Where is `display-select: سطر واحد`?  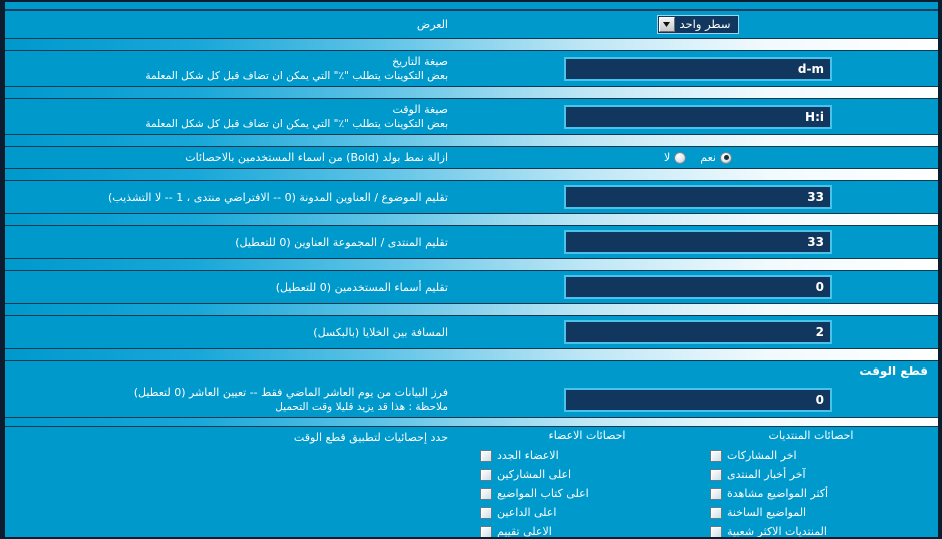 display-select: سطر واحد is located at coordinates (698, 24).